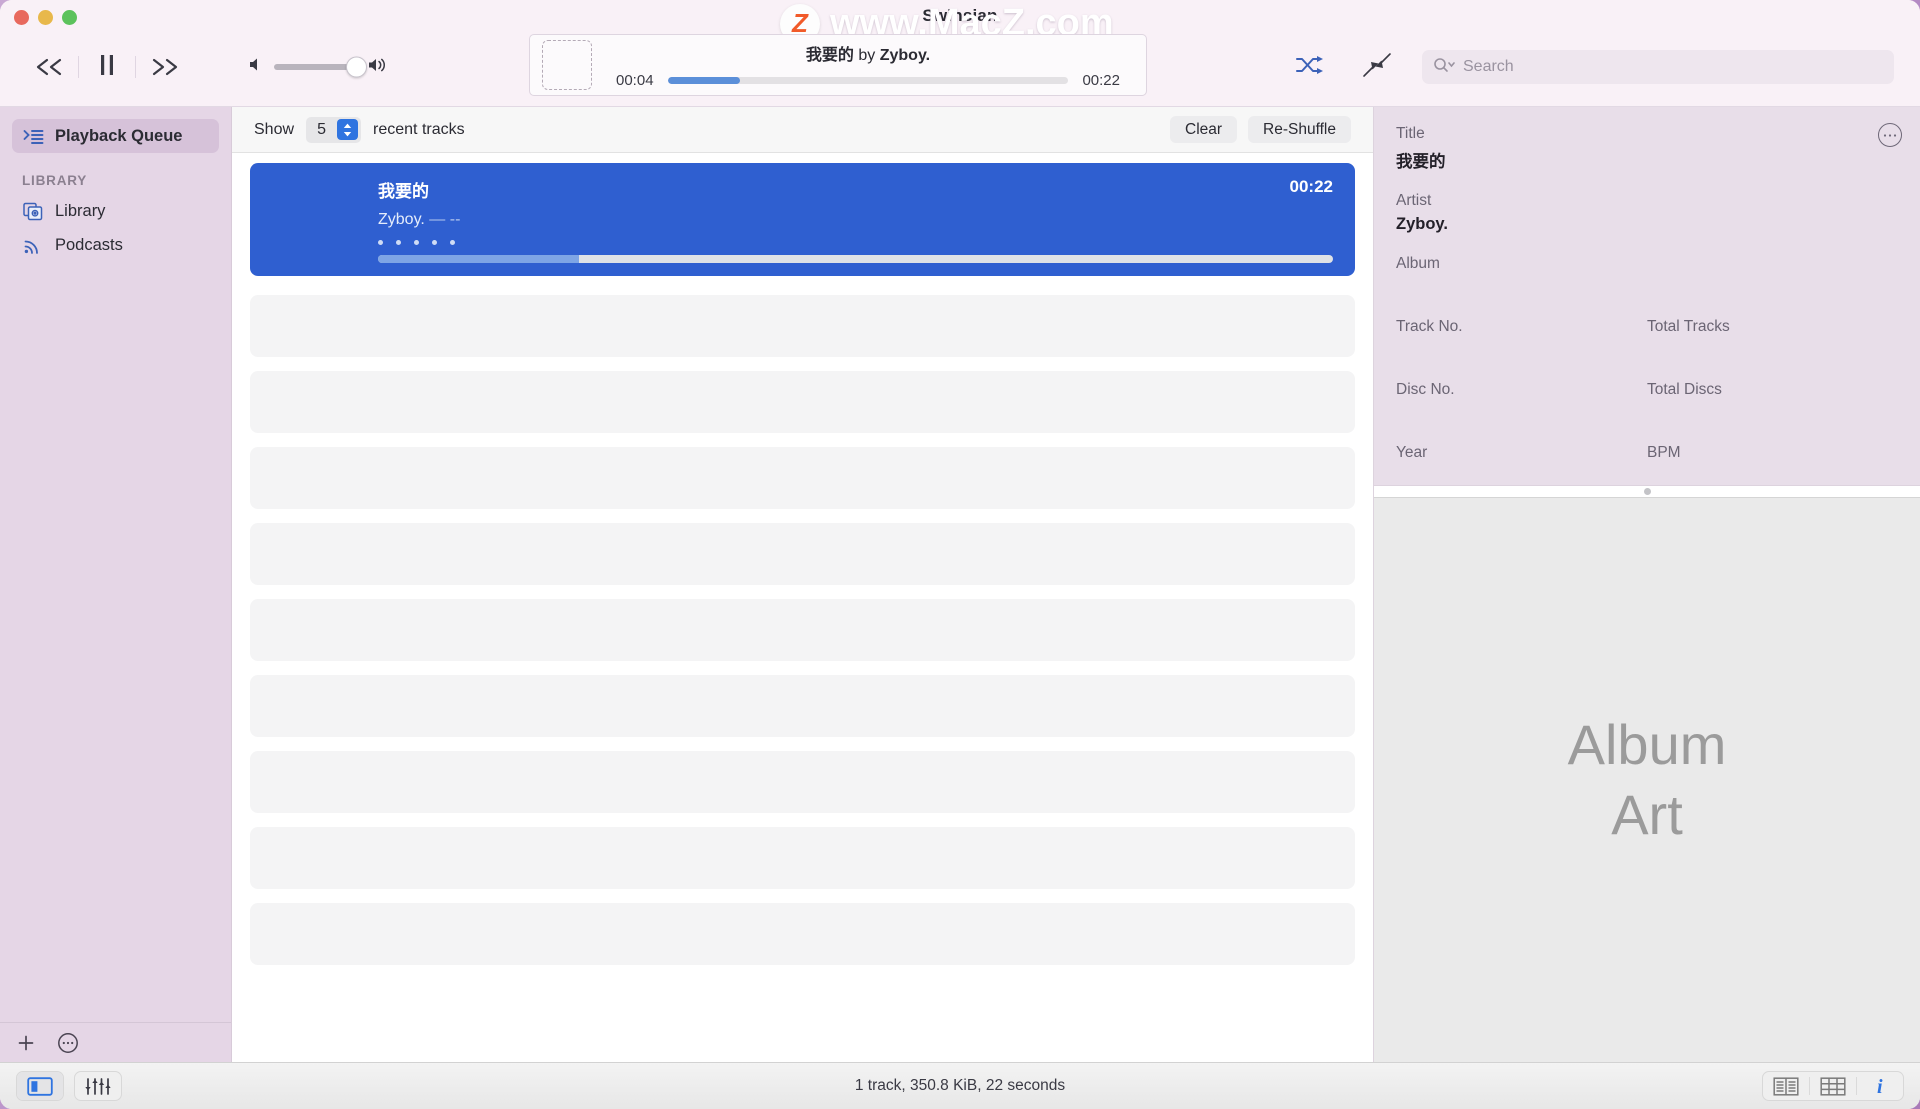 The width and height of the screenshot is (1920, 1109). I want to click on queue-track-title: 我要的, so click(403, 191).